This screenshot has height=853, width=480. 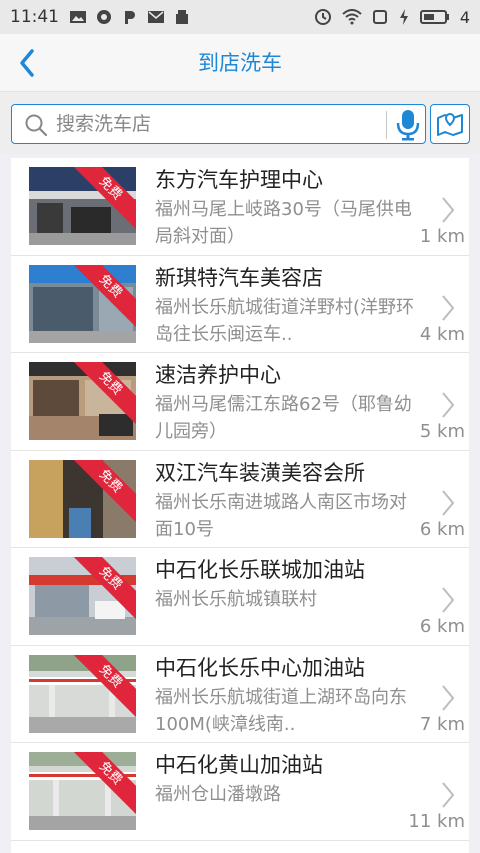 What do you see at coordinates (156, 17) in the screenshot?
I see `mail-icon` at bounding box center [156, 17].